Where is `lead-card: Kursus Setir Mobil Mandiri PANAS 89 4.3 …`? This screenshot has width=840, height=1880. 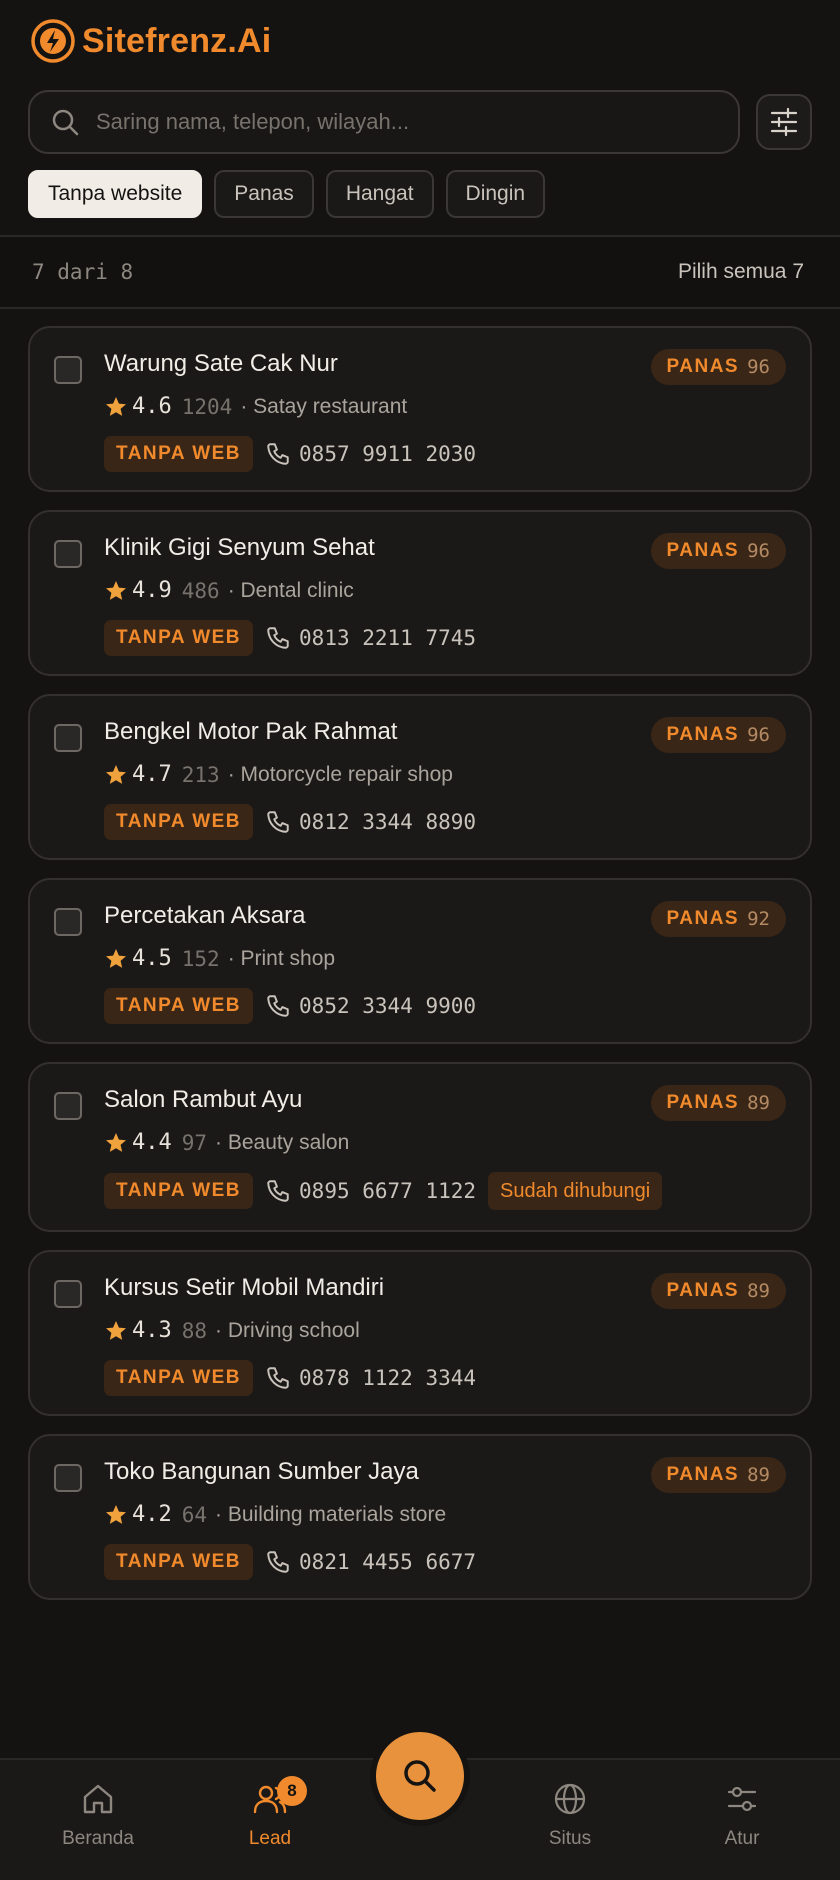
lead-card: Kursus Setir Mobil Mandiri PANAS 89 4.3 … is located at coordinates (420, 1333).